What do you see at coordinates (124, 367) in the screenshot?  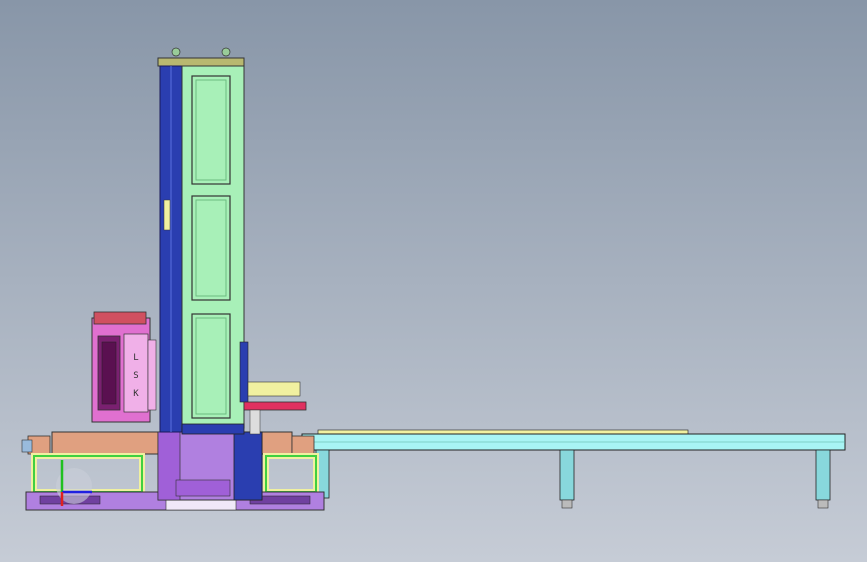 I see `motor-assembly: L S K` at bounding box center [124, 367].